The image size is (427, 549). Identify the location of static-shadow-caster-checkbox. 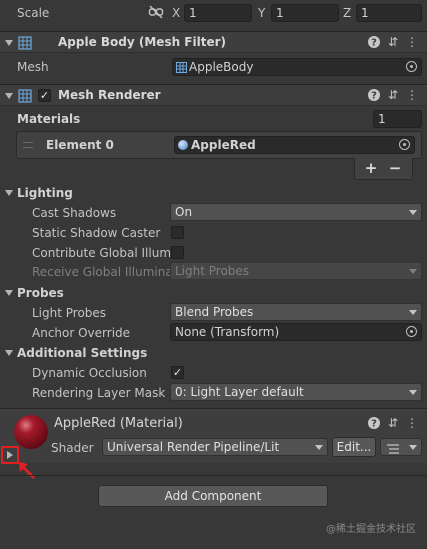
(177, 232).